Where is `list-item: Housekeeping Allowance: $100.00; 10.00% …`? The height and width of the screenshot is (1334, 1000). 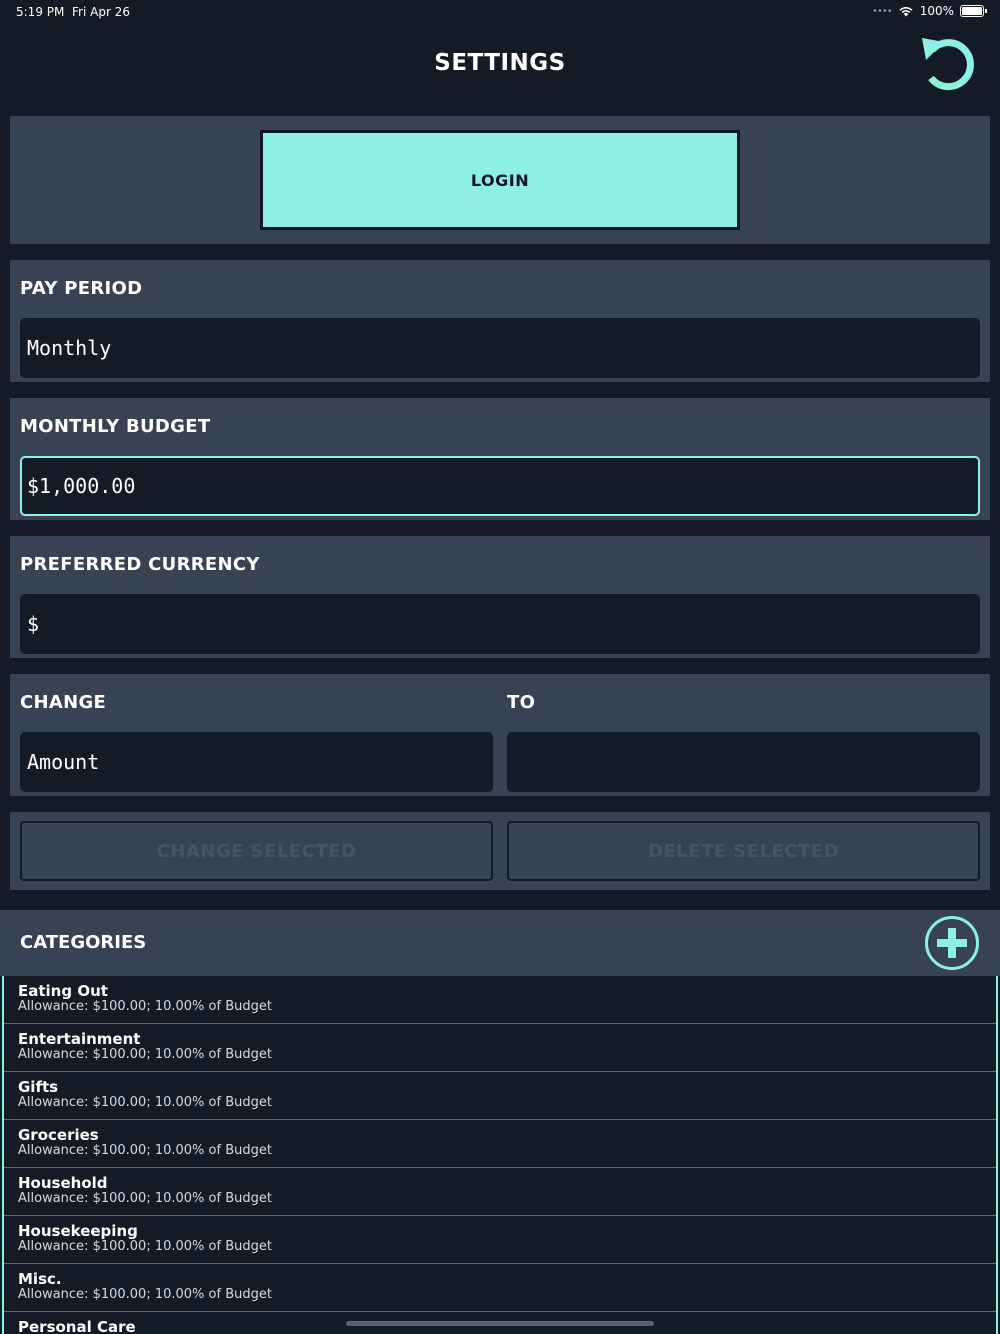
list-item: Housekeeping Allowance: $100.00; 10.00% … is located at coordinates (500, 1240).